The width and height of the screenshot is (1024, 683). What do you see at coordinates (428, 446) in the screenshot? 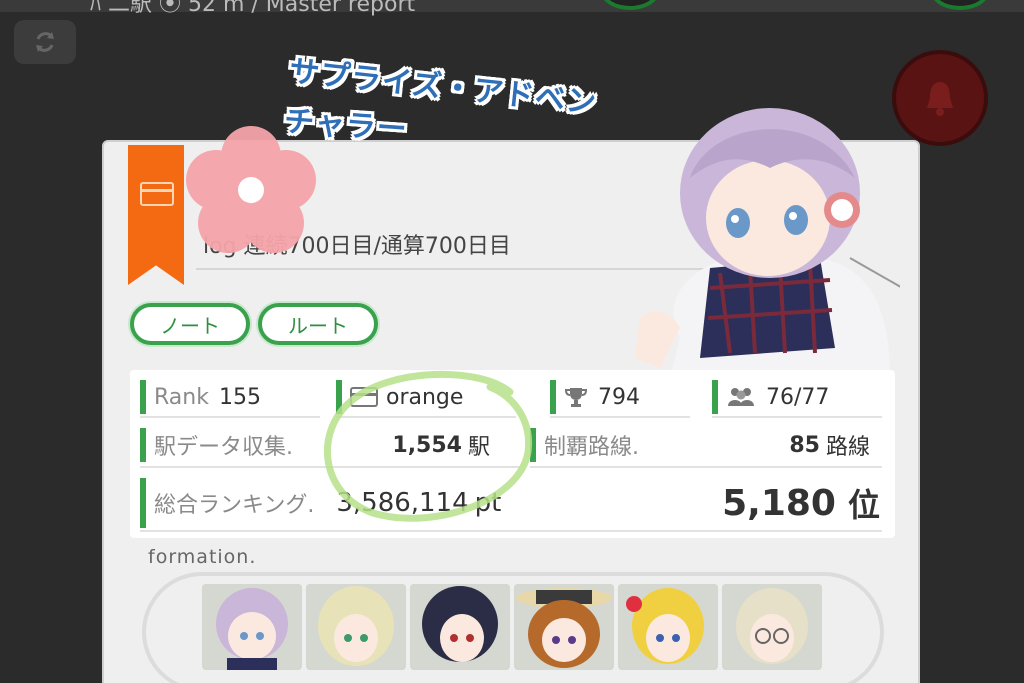
I see `highlight-circle-annotation` at bounding box center [428, 446].